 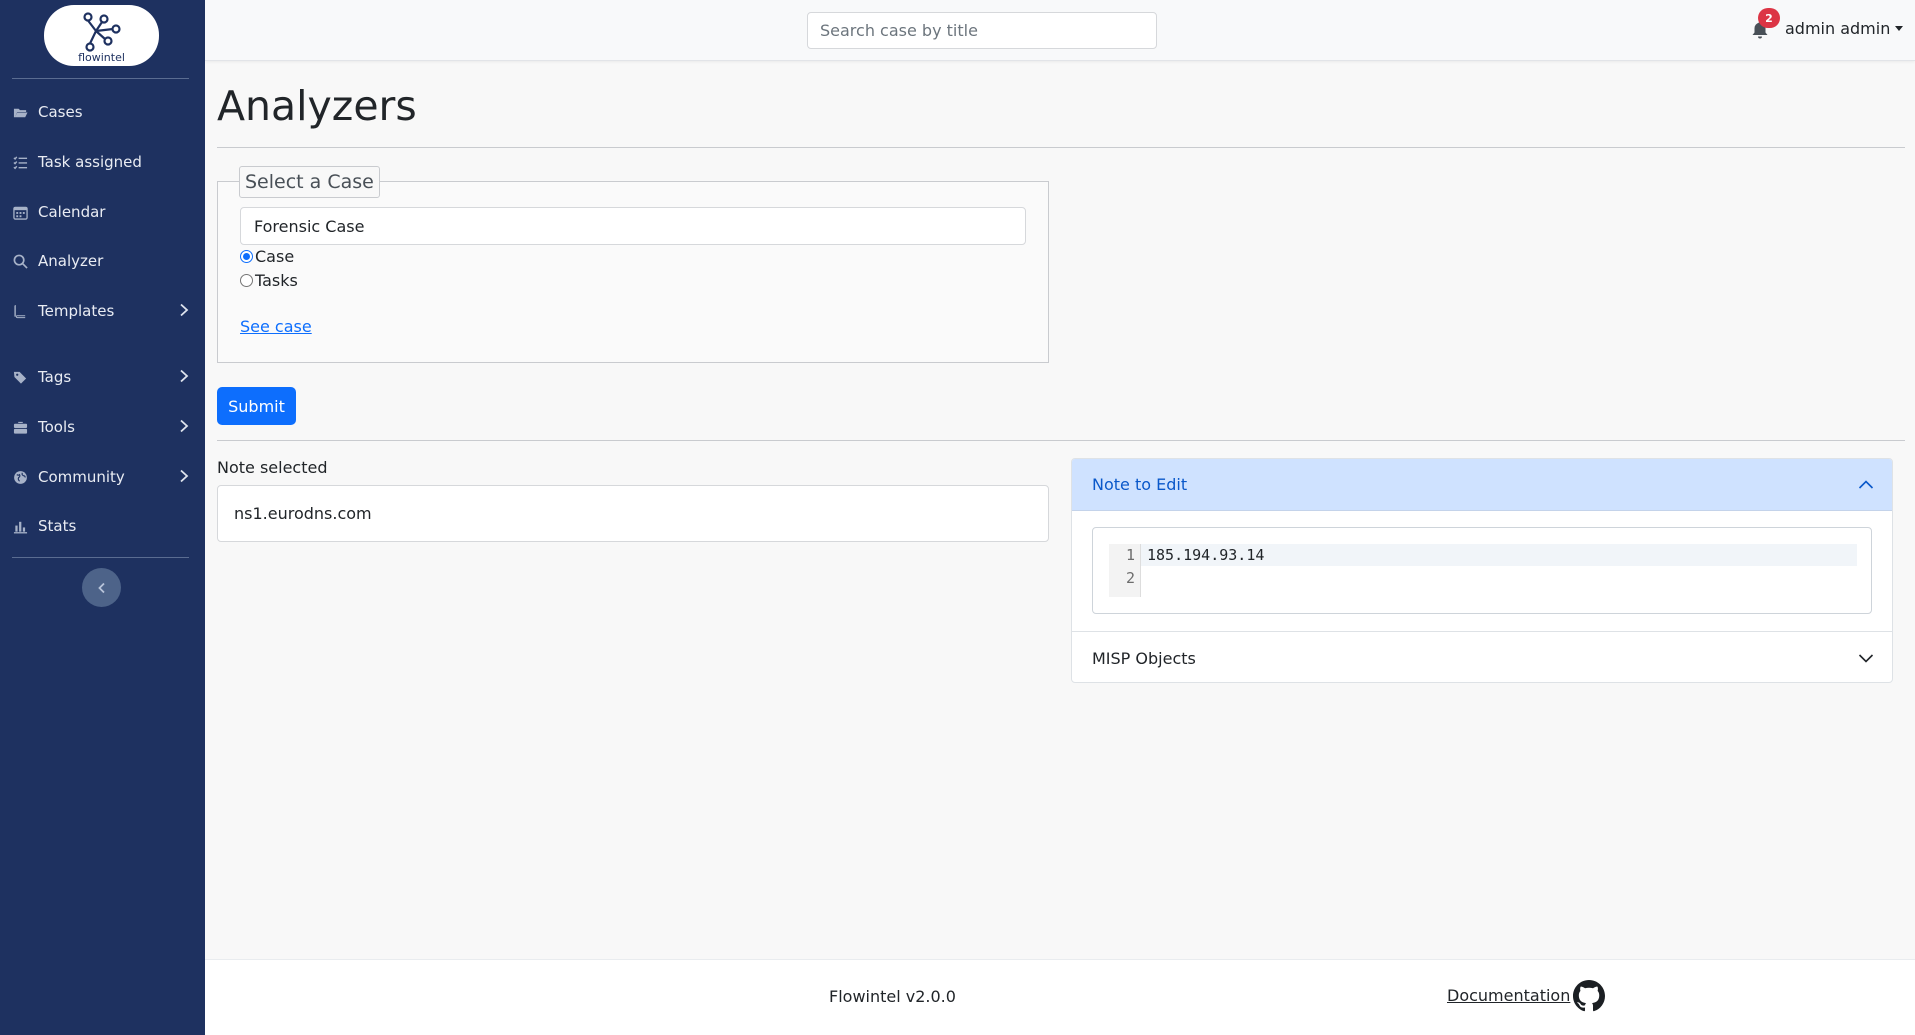 I want to click on note-selected-field: ns1.eurodns.com, so click(x=633, y=513).